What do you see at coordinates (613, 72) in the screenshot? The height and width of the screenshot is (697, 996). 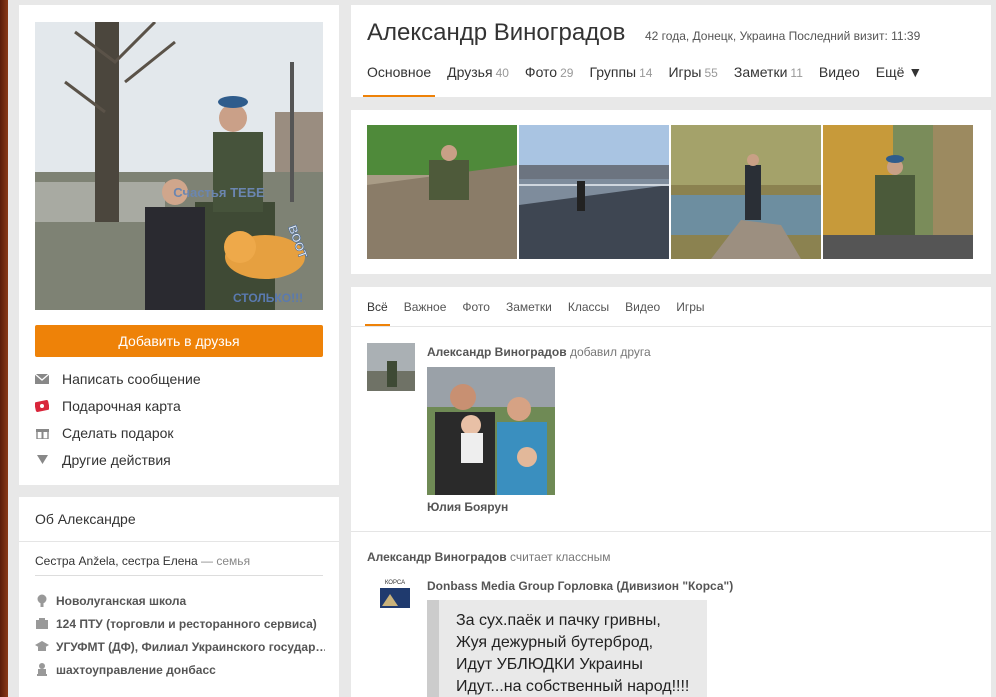 I see `tab-label: Группы` at bounding box center [613, 72].